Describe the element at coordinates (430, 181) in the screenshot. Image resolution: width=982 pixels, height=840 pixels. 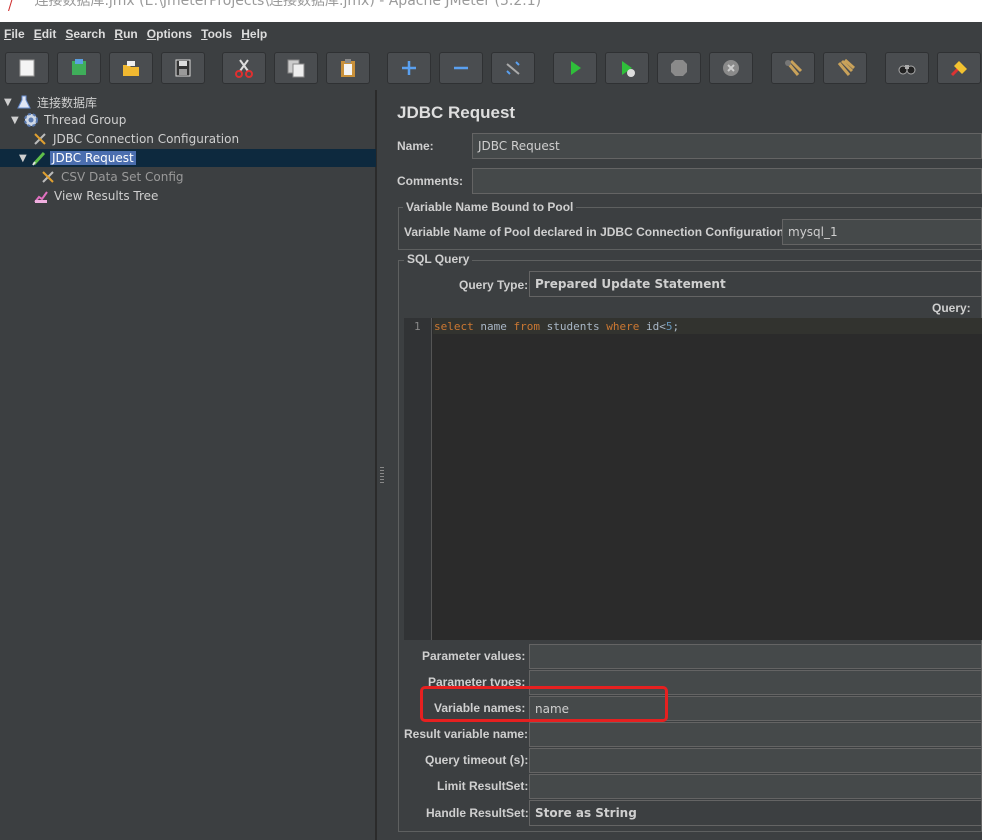
I see `comments-label: Comments:` at that location.